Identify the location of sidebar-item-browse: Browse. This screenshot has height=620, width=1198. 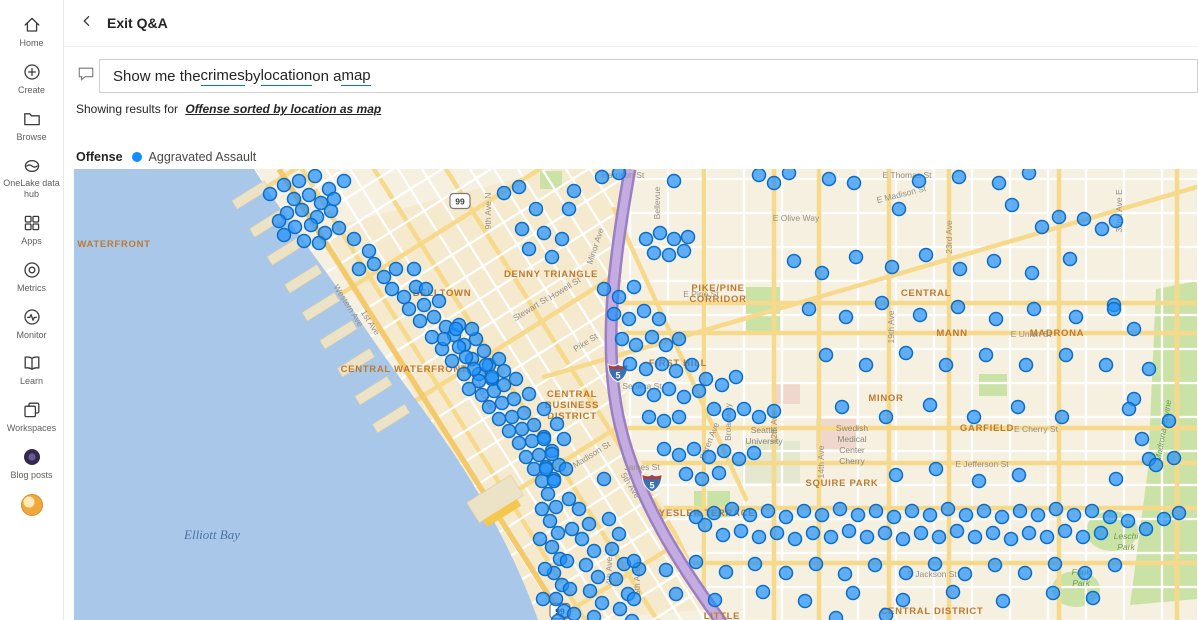
(31, 126).